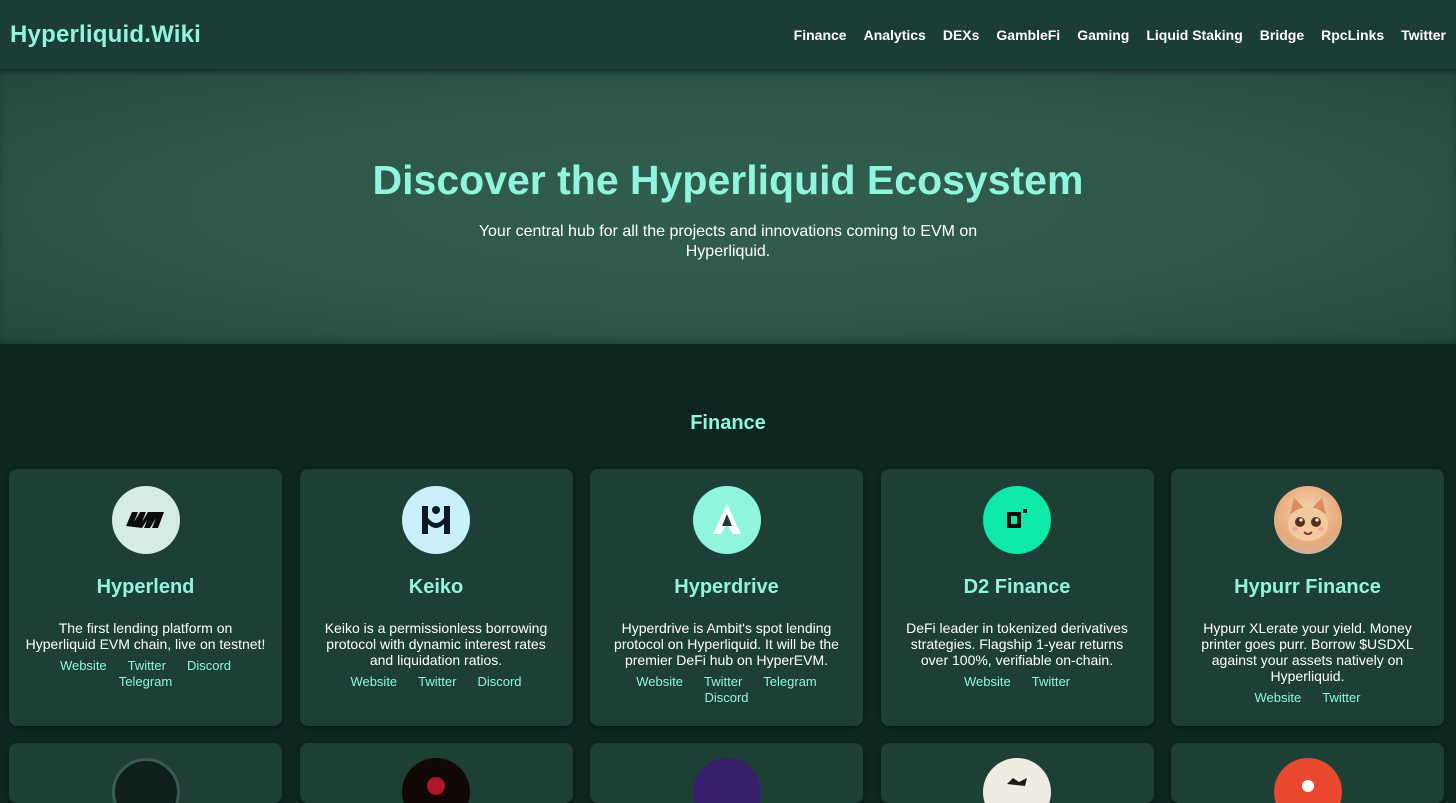 The width and height of the screenshot is (1456, 803). I want to click on nav-link-gamblefi: GambleFi, so click(1028, 35).